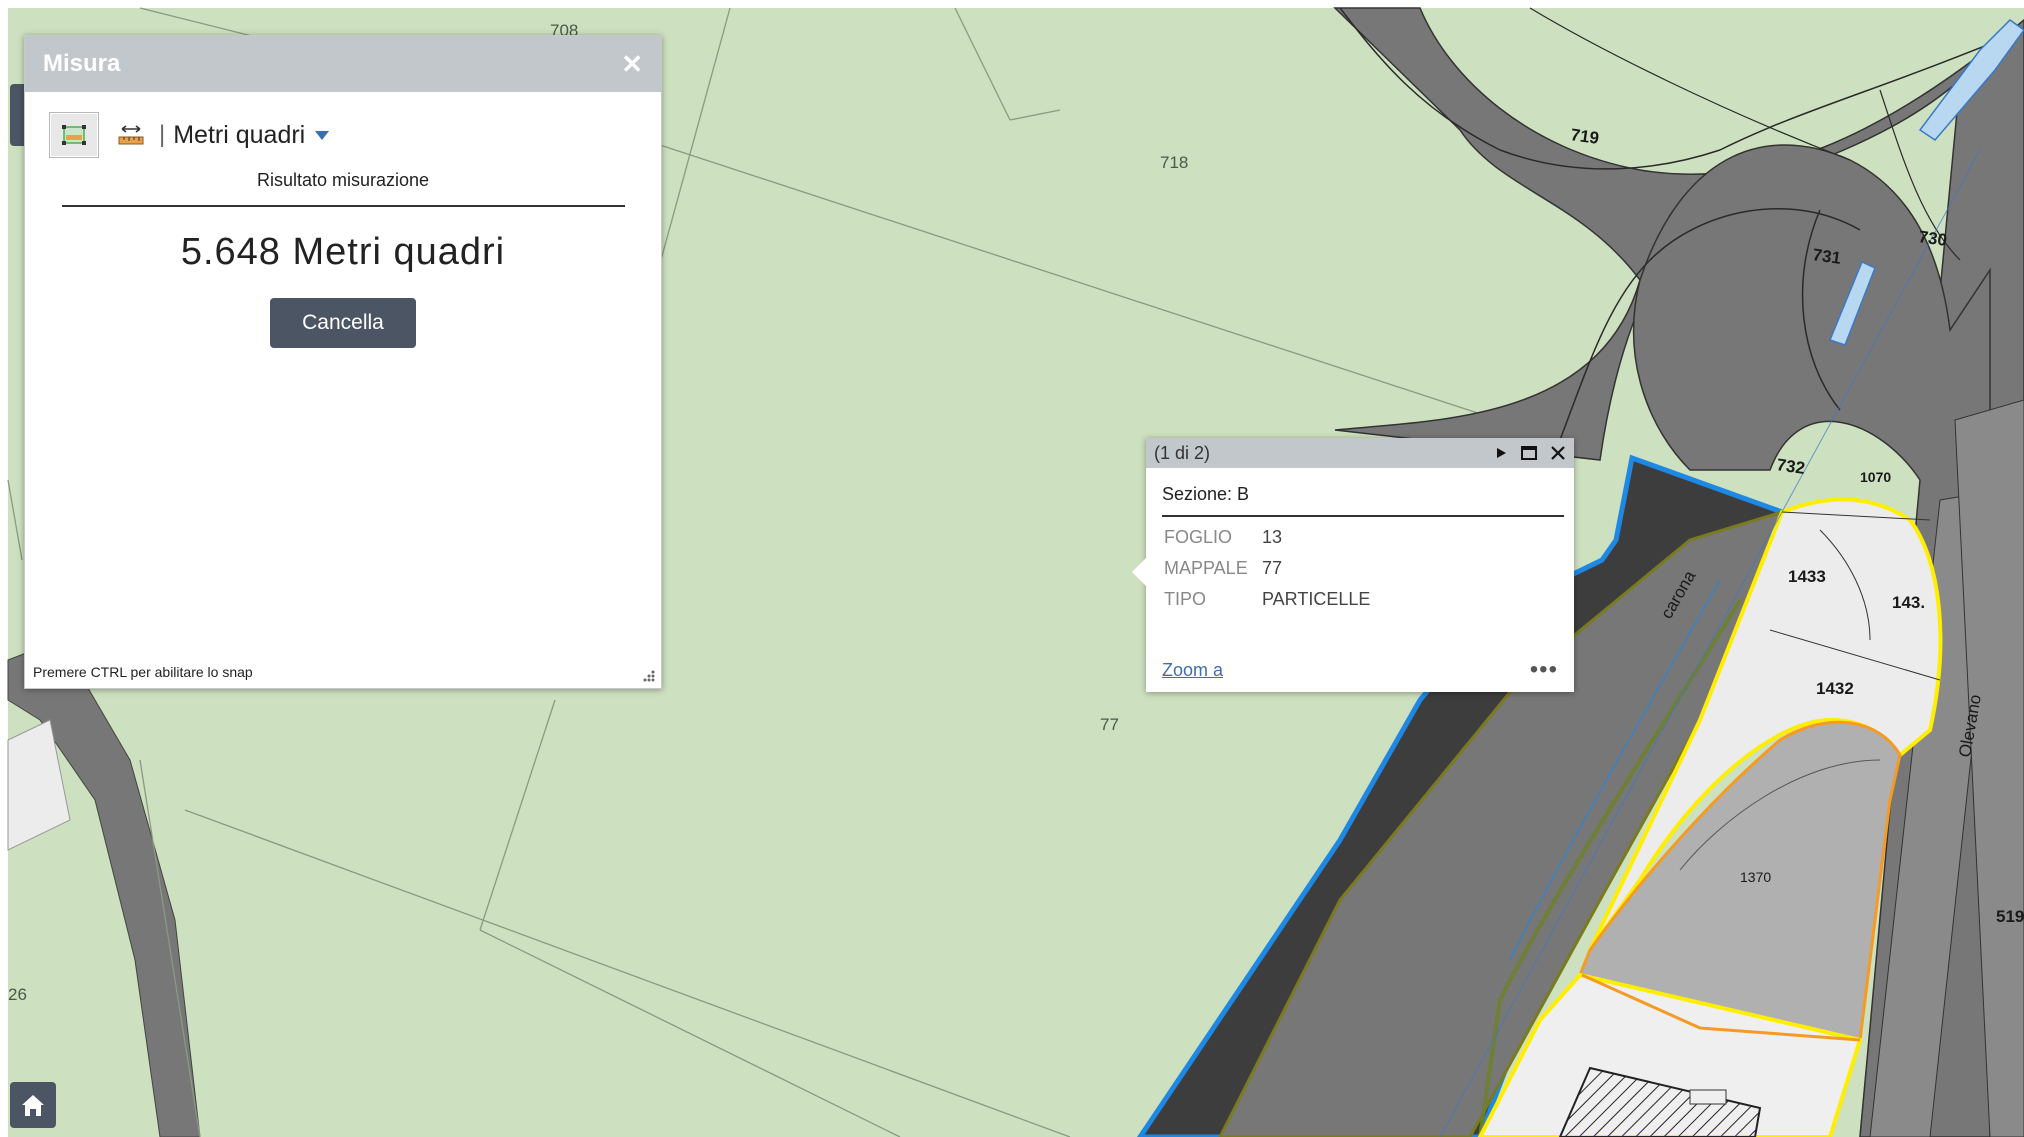 The height and width of the screenshot is (1137, 2024). Describe the element at coordinates (1192, 670) in the screenshot. I see `zoom-to-link: Zoom a` at that location.